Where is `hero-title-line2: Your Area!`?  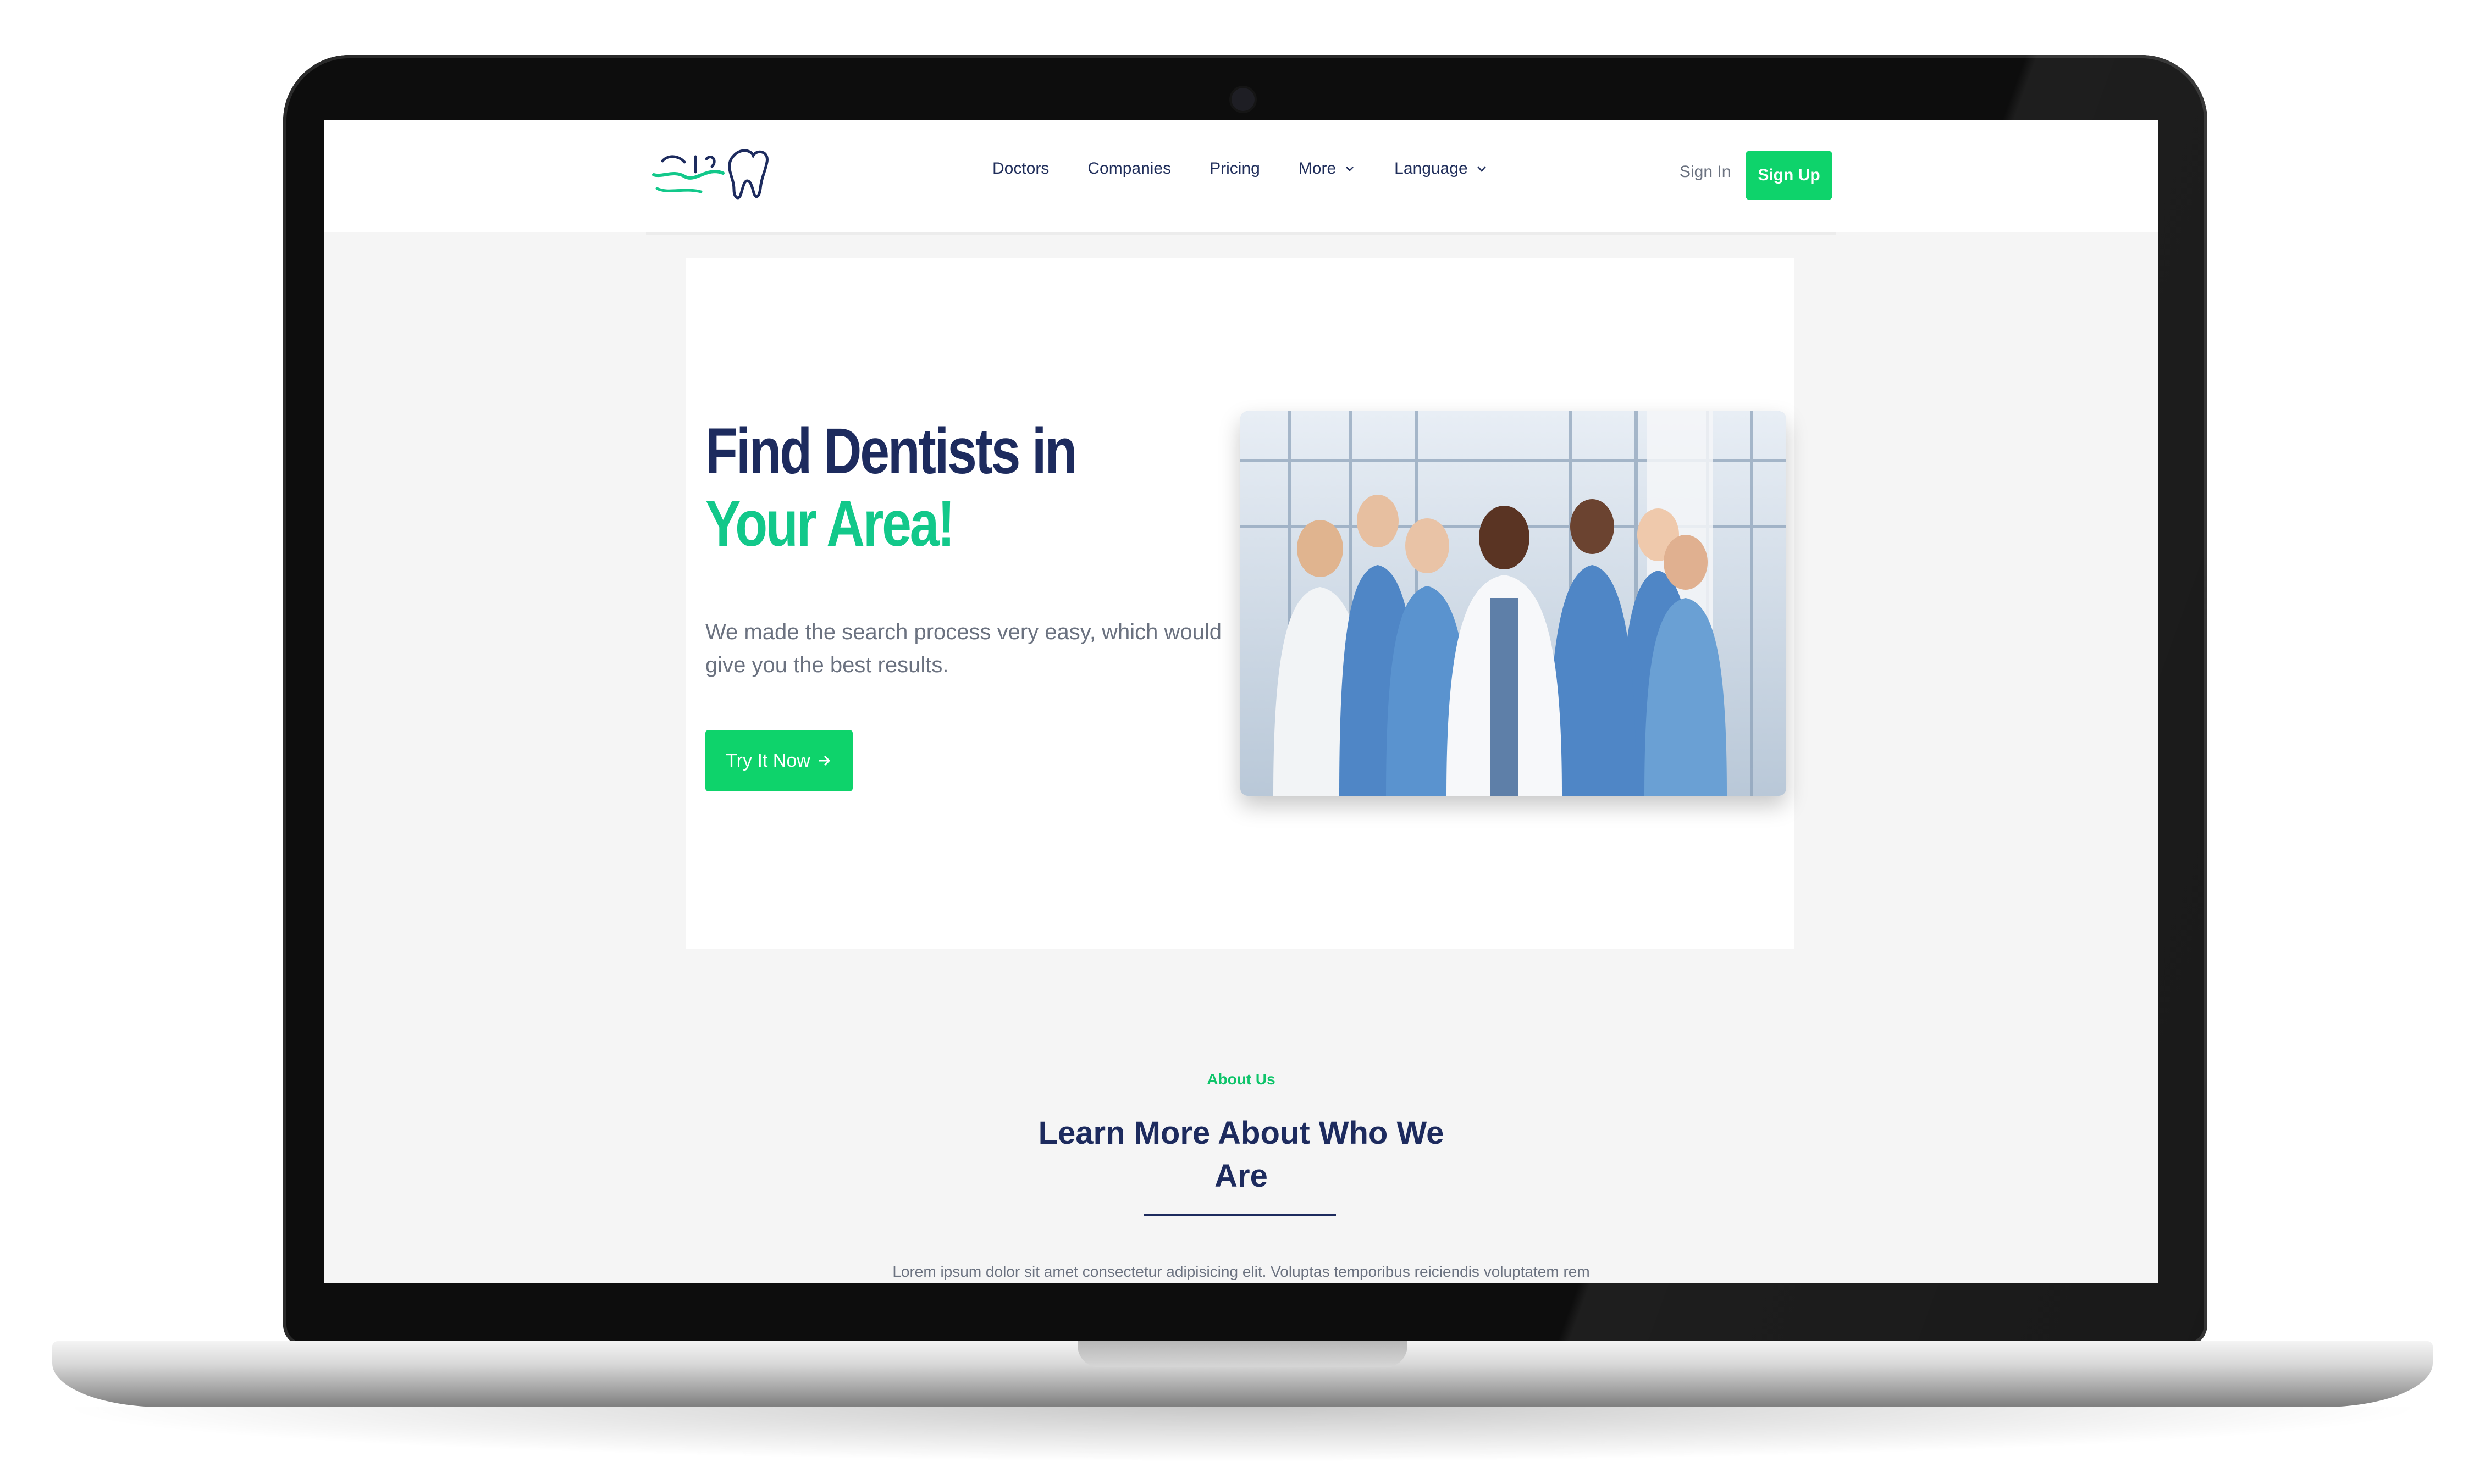 hero-title-line2: Your Area! is located at coordinates (830, 524).